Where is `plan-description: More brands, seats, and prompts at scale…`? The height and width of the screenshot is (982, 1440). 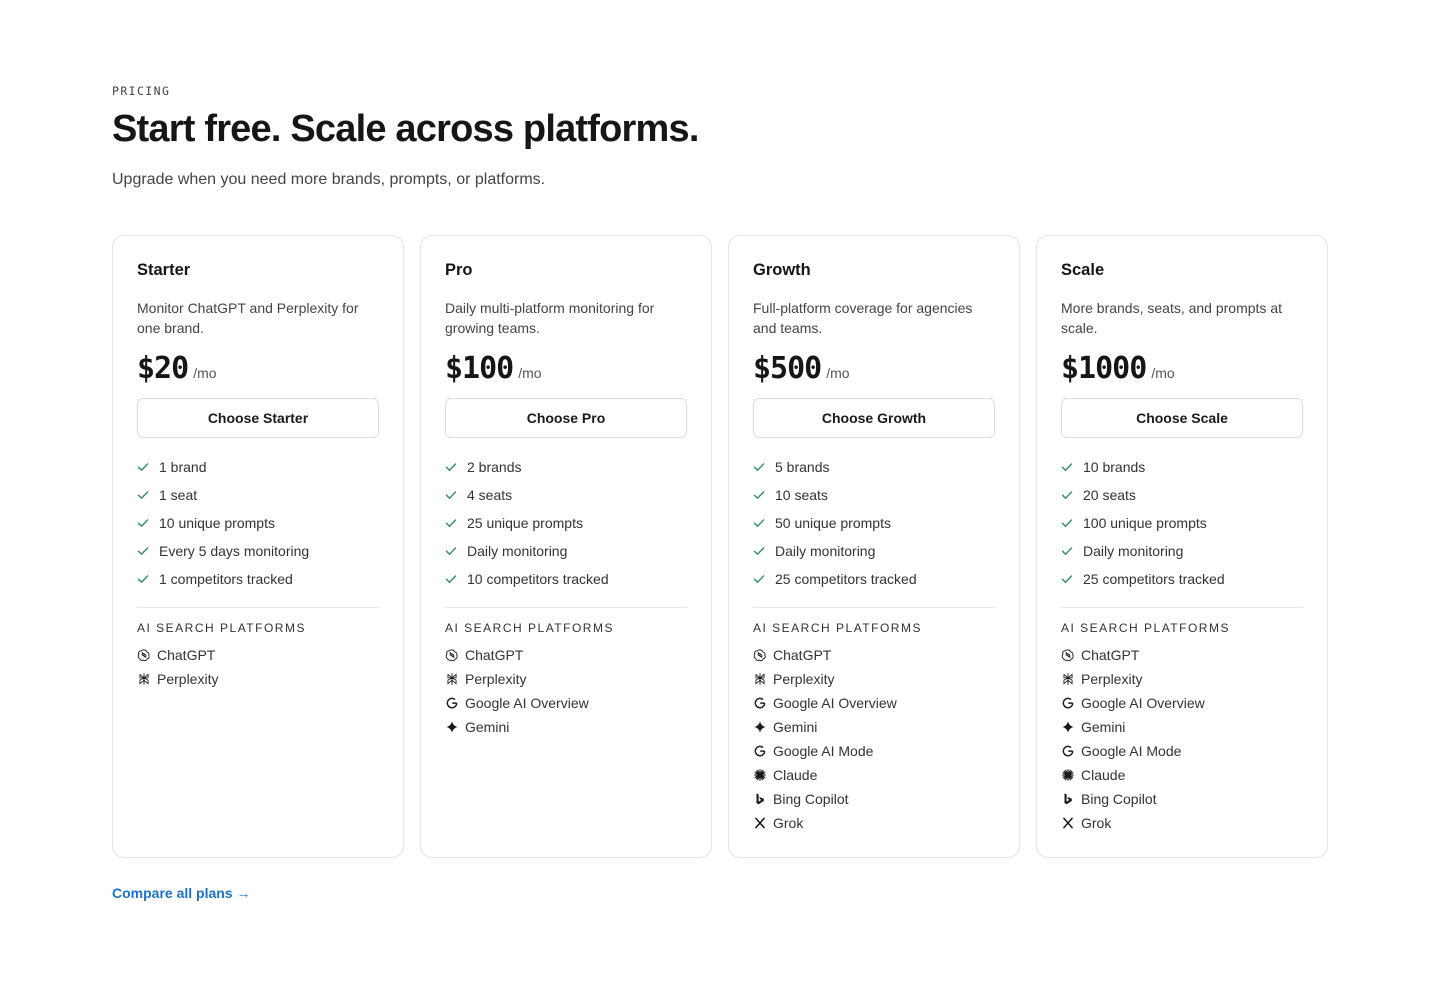
plan-description: More brands, seats, and prompts at scale… is located at coordinates (1171, 318).